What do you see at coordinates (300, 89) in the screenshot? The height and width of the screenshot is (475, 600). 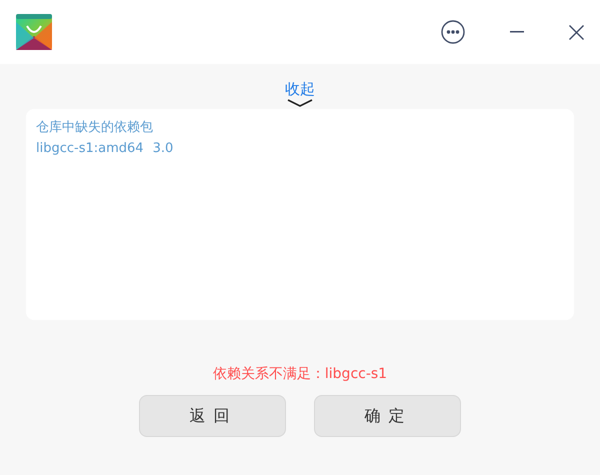 I see `collapse-link: 收起` at bounding box center [300, 89].